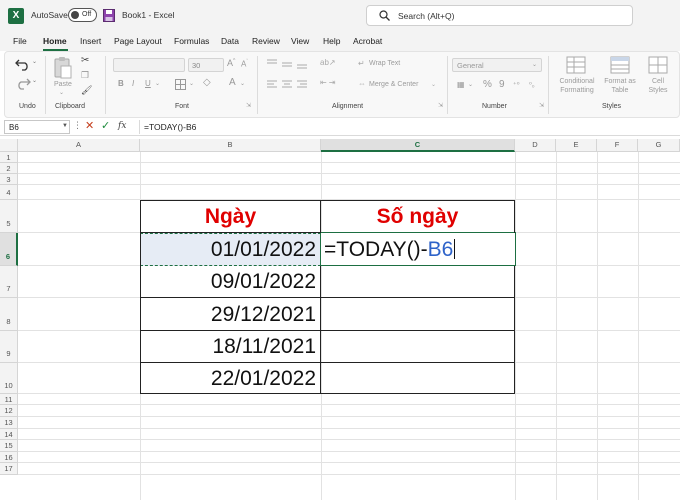 The image size is (680, 500). I want to click on undo-dropdown-icon: ⌄, so click(34, 61).